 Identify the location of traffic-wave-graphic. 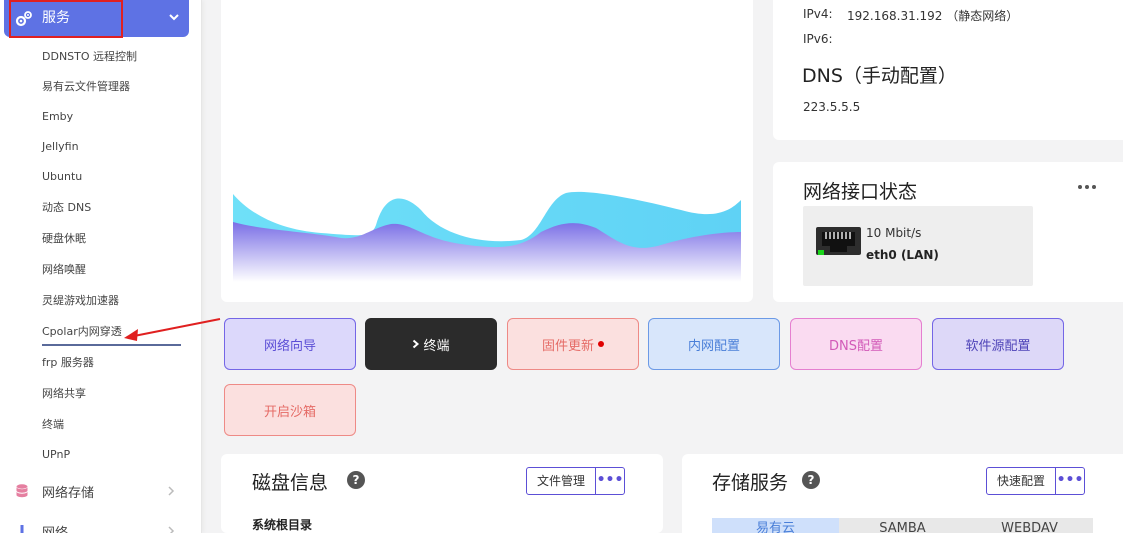
(487, 236).